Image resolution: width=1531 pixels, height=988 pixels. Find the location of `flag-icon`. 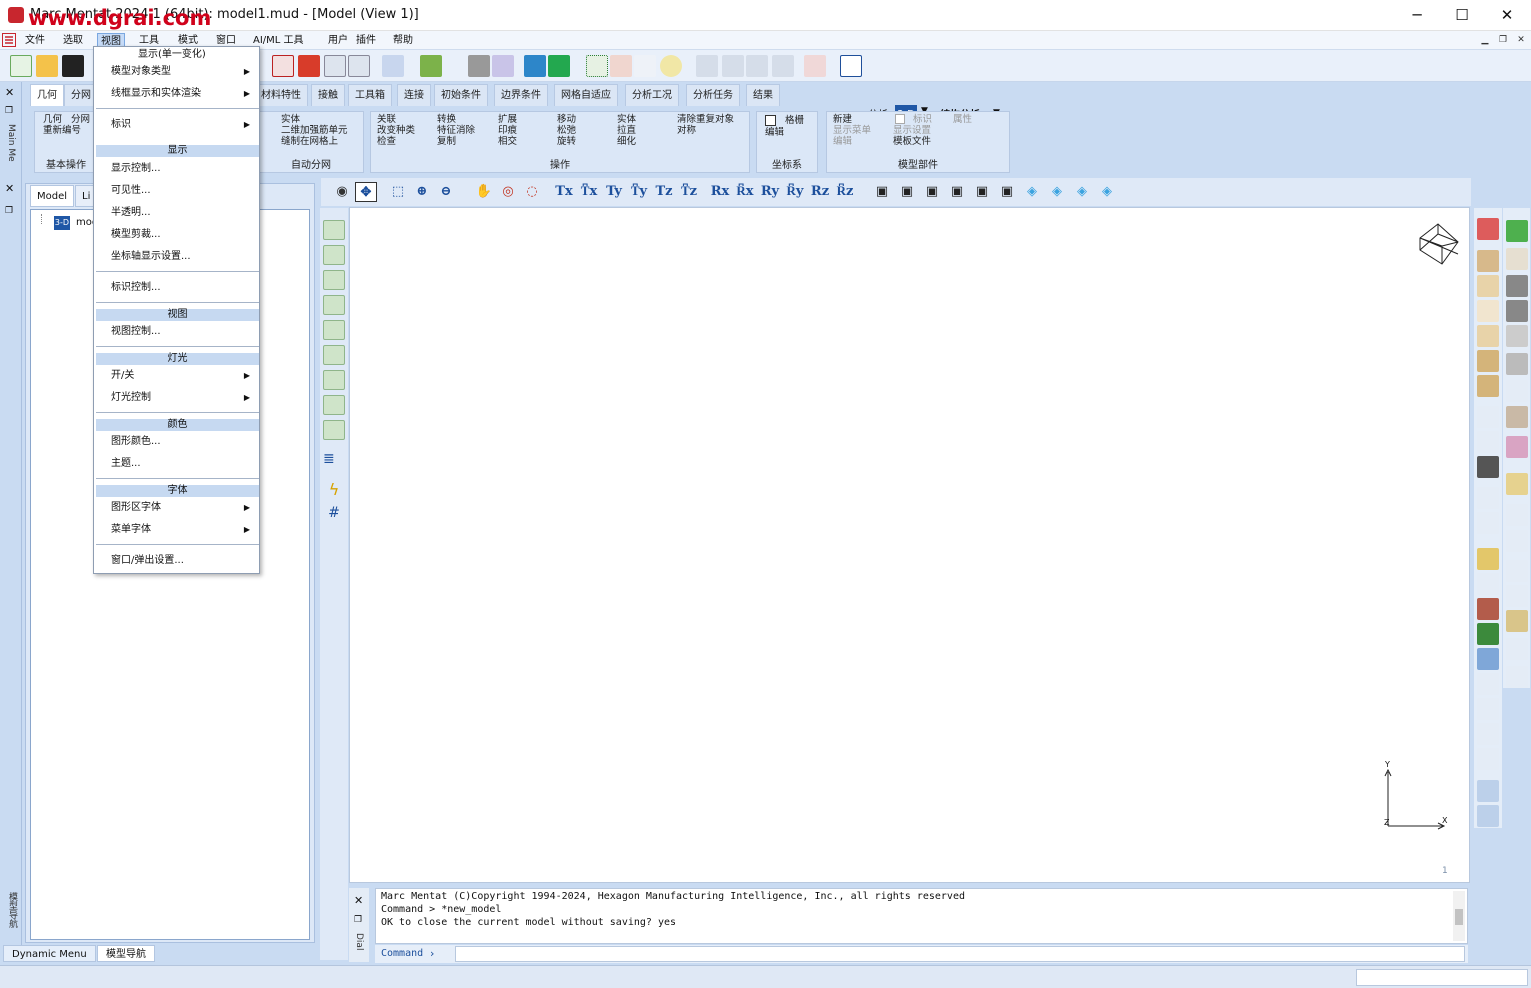

flag-icon is located at coordinates (757, 66).